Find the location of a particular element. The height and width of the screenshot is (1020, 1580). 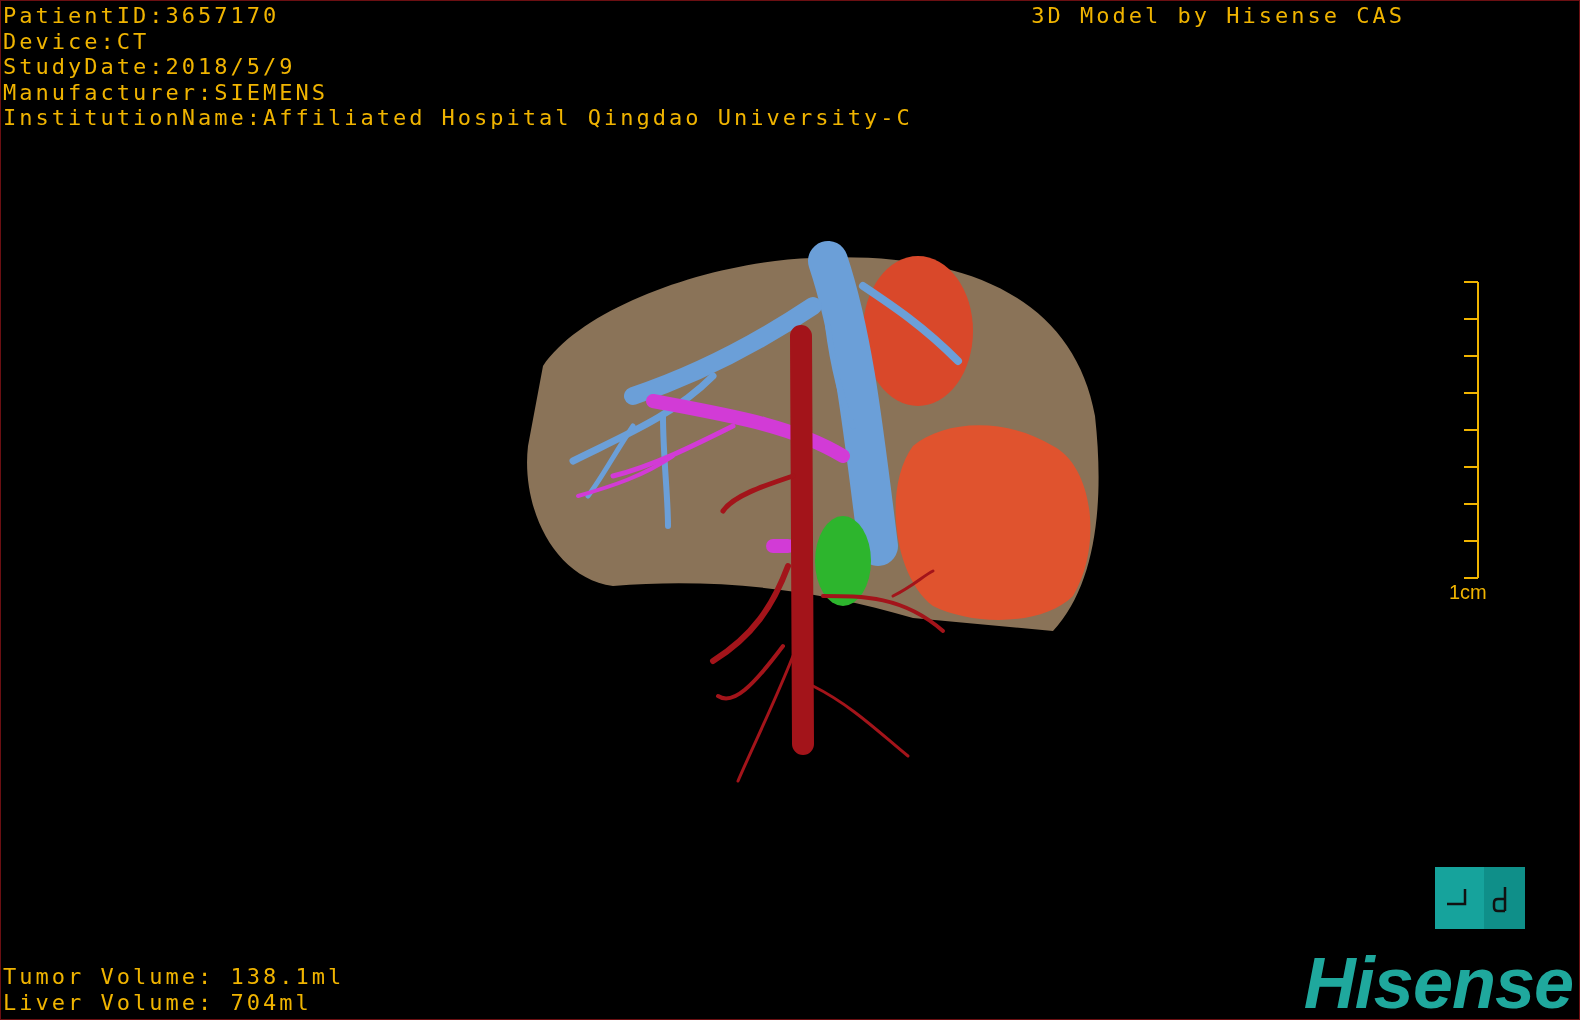

patient-info-text: StudyDate:2018/5/9 is located at coordinates (150, 67).